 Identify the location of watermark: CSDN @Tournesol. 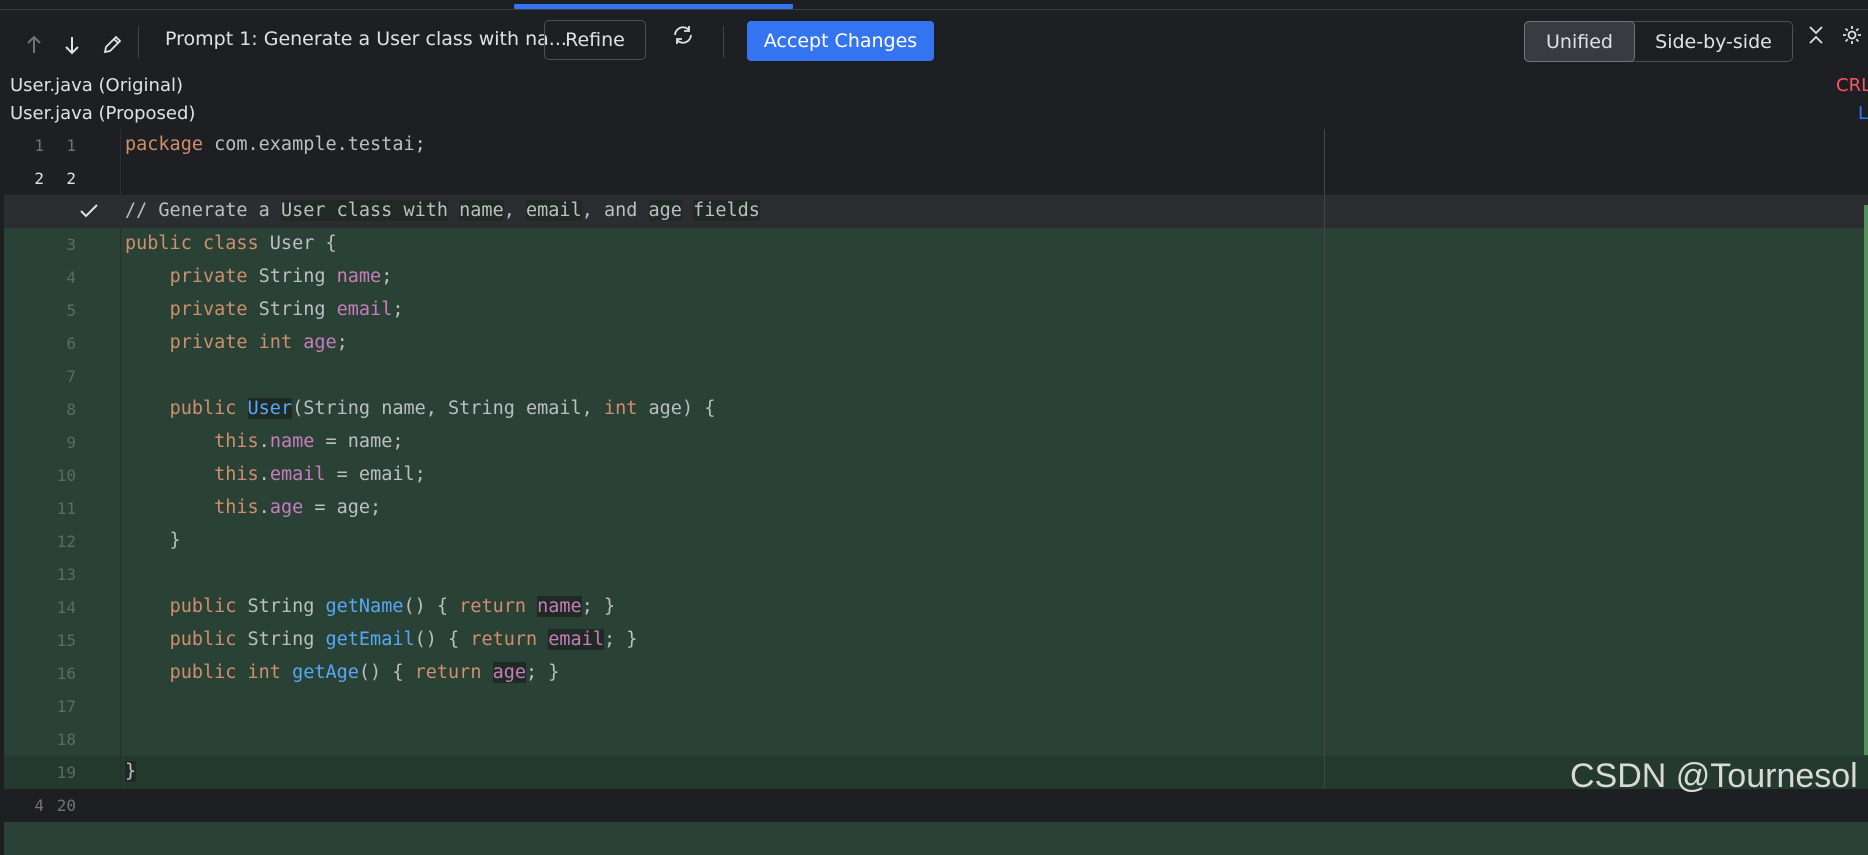
(1714, 776).